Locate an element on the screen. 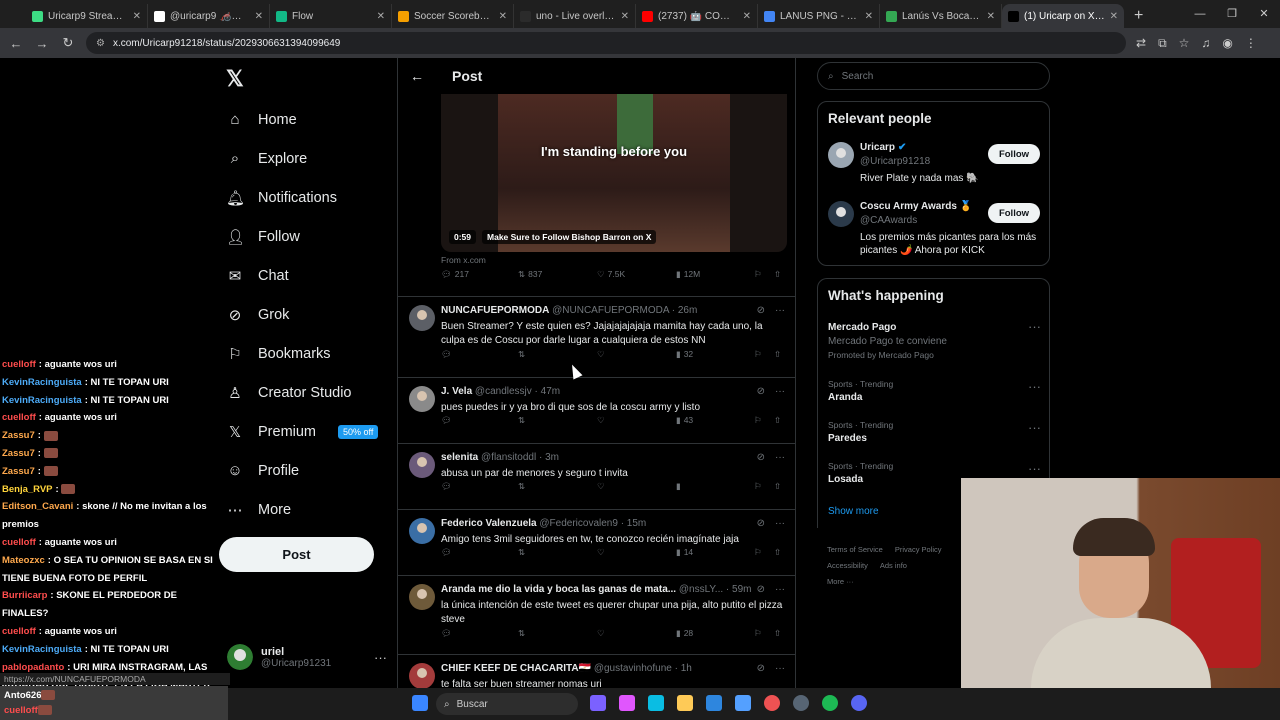 This screenshot has width=1280, height=720. post-button: Post is located at coordinates (296, 554).